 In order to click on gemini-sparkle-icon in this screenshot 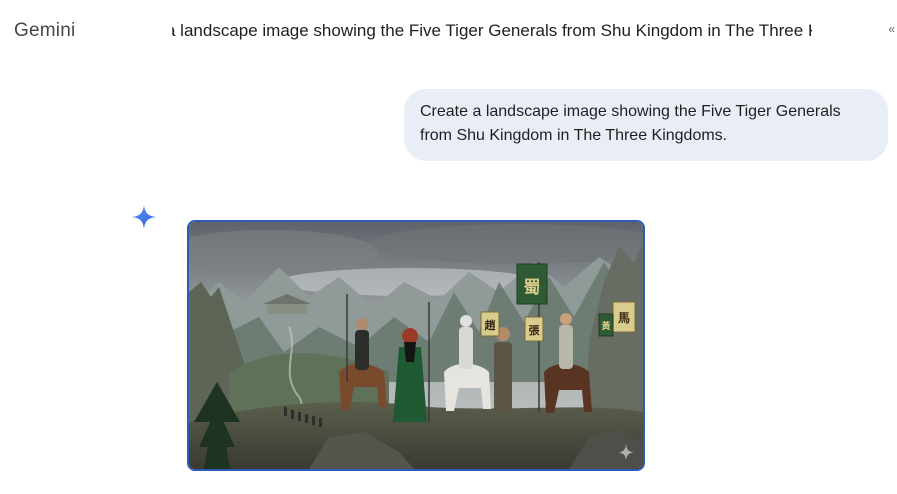, I will do `click(144, 217)`.